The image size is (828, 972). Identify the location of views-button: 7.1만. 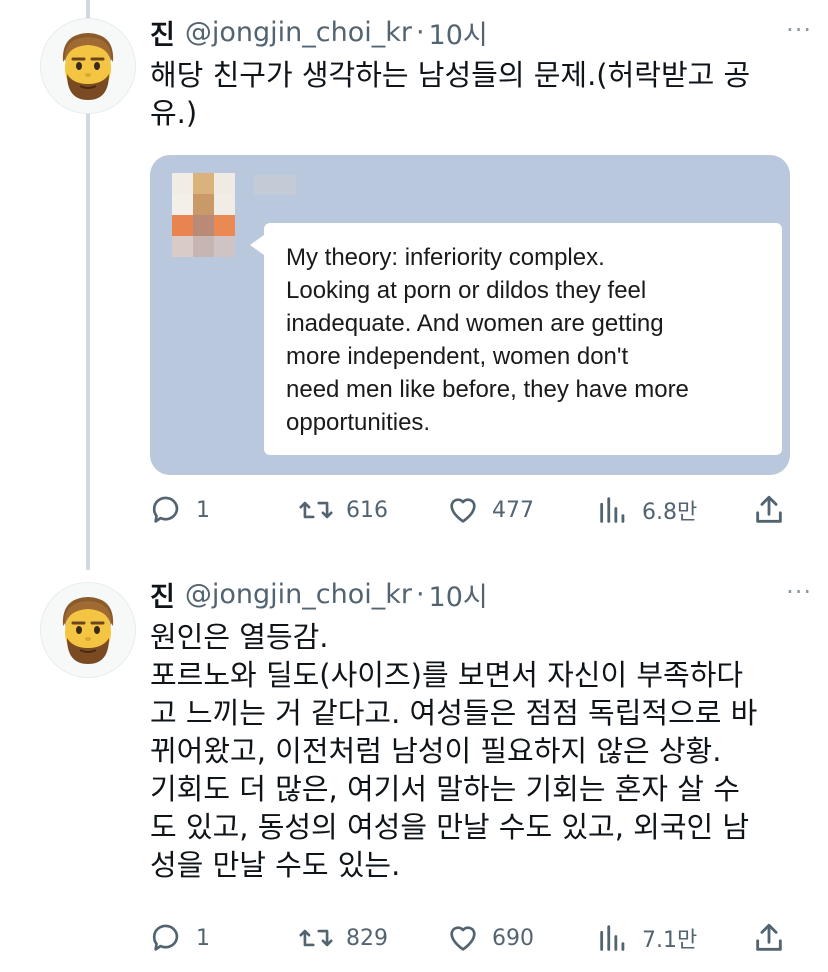
(646, 938).